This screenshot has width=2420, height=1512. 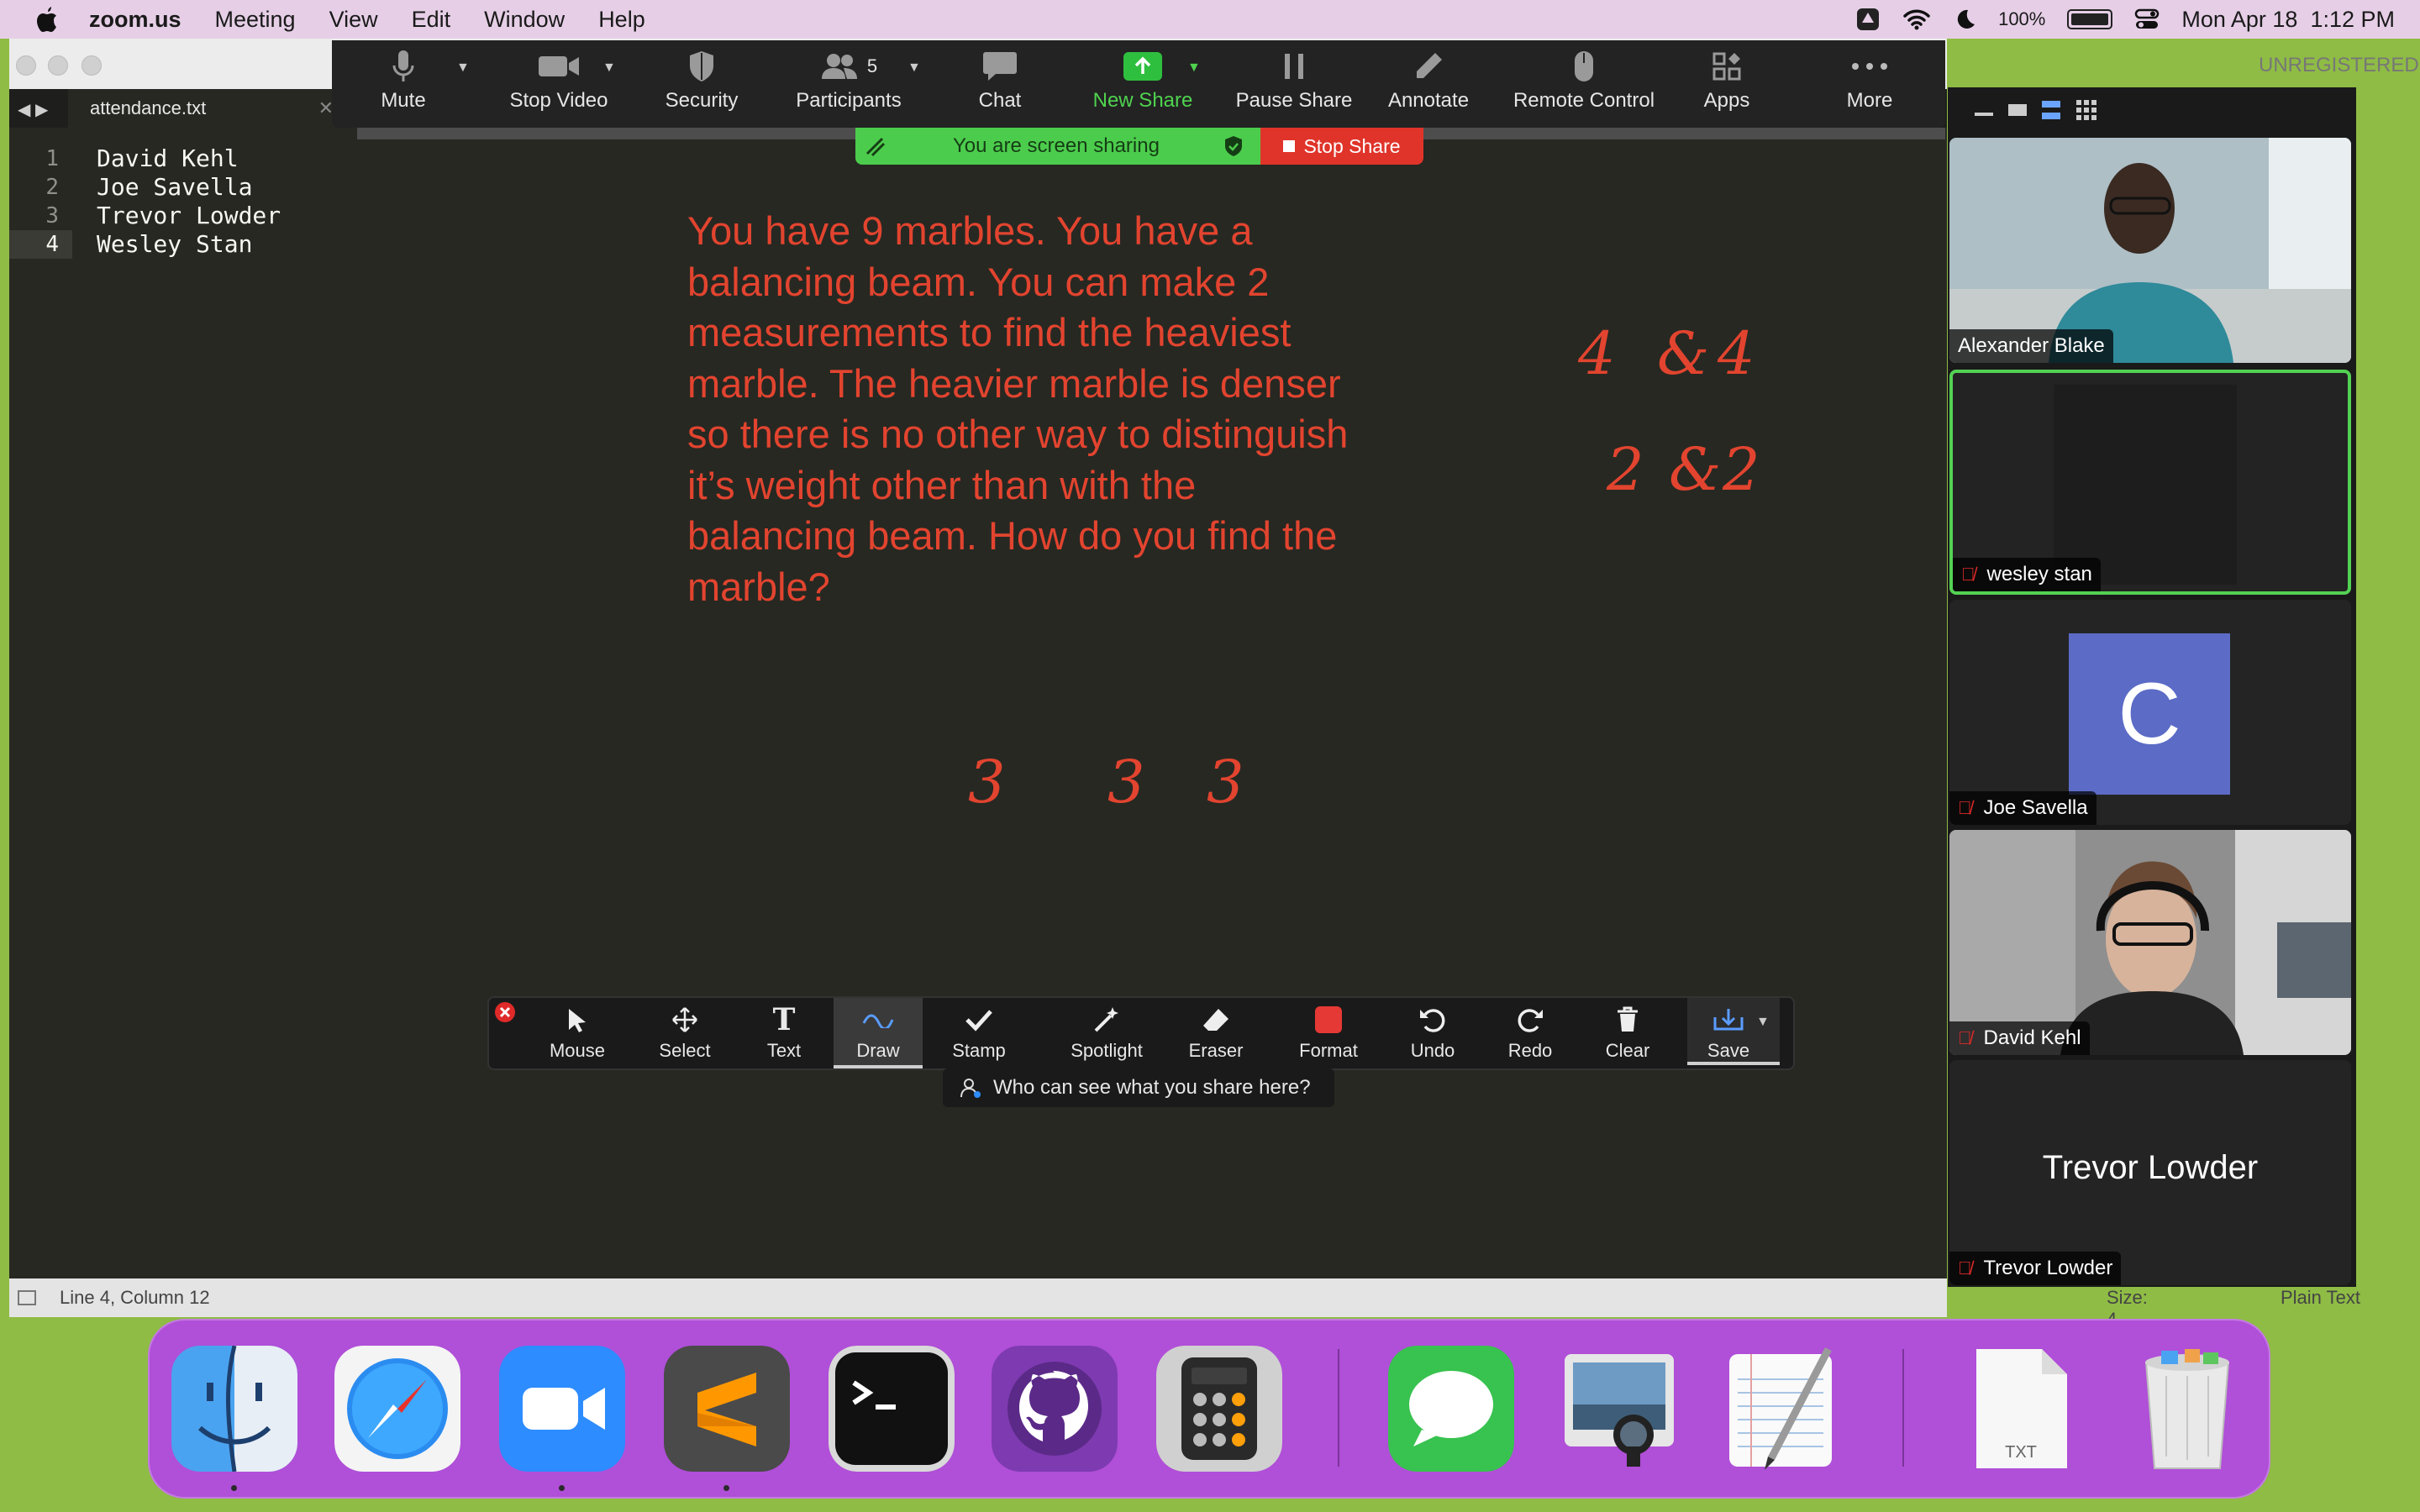 I want to click on stop-video-button: Stop Video, so click(x=559, y=85).